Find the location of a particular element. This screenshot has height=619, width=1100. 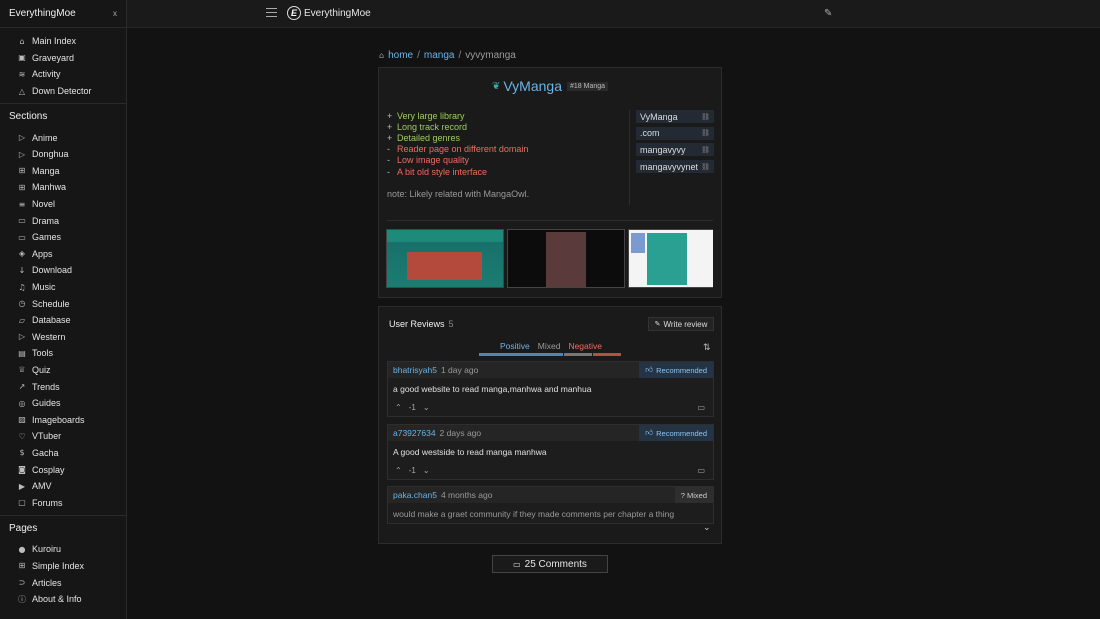

breadcrumb-home-link: home is located at coordinates (400, 55).